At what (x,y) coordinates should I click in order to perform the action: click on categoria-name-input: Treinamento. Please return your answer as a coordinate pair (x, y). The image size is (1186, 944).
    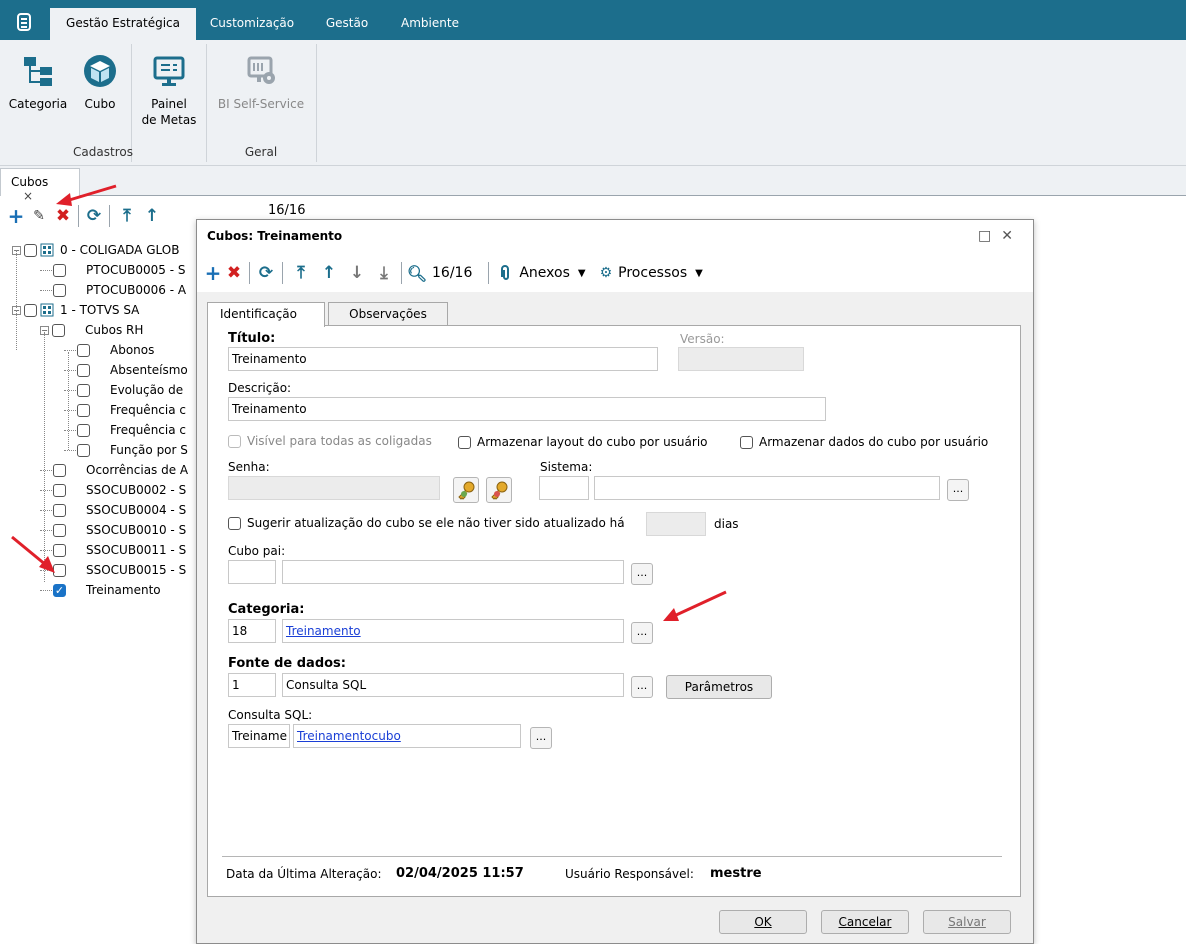
    Looking at the image, I should click on (453, 631).